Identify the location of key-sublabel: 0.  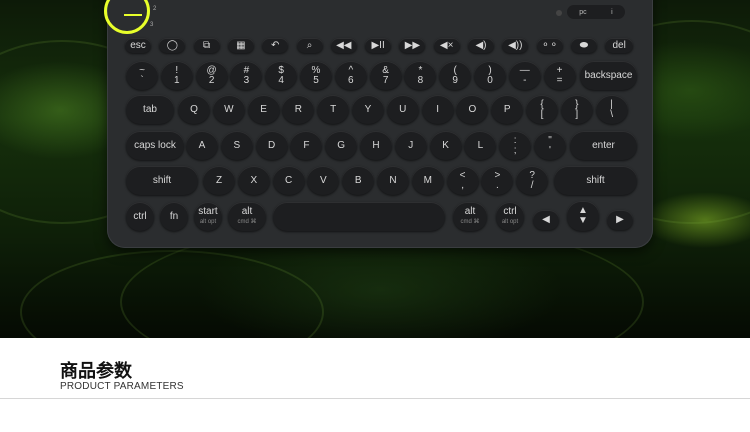
(490, 80).